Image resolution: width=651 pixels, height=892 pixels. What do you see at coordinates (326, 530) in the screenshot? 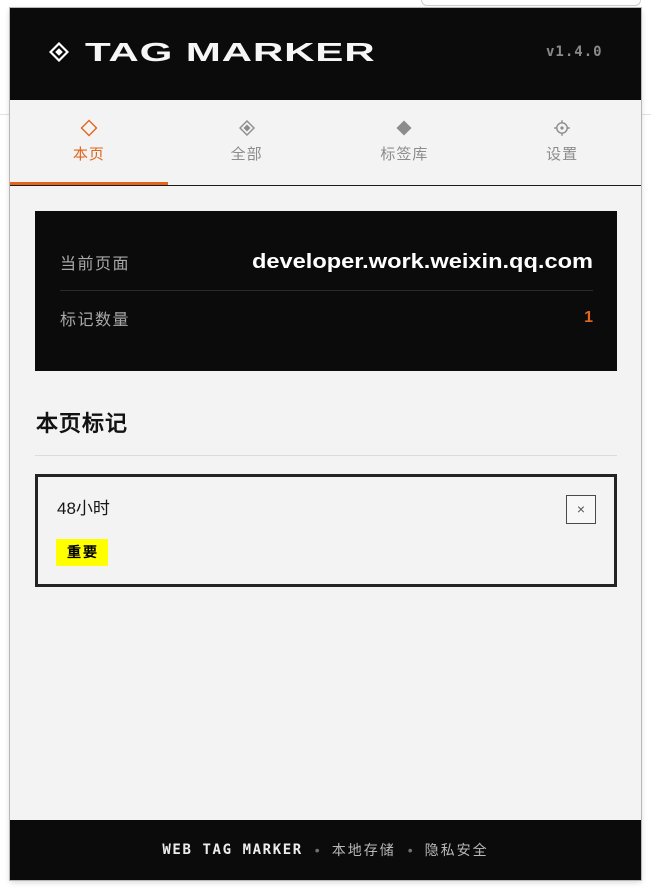
I see `mark-item: 48小时 × 重要` at bounding box center [326, 530].